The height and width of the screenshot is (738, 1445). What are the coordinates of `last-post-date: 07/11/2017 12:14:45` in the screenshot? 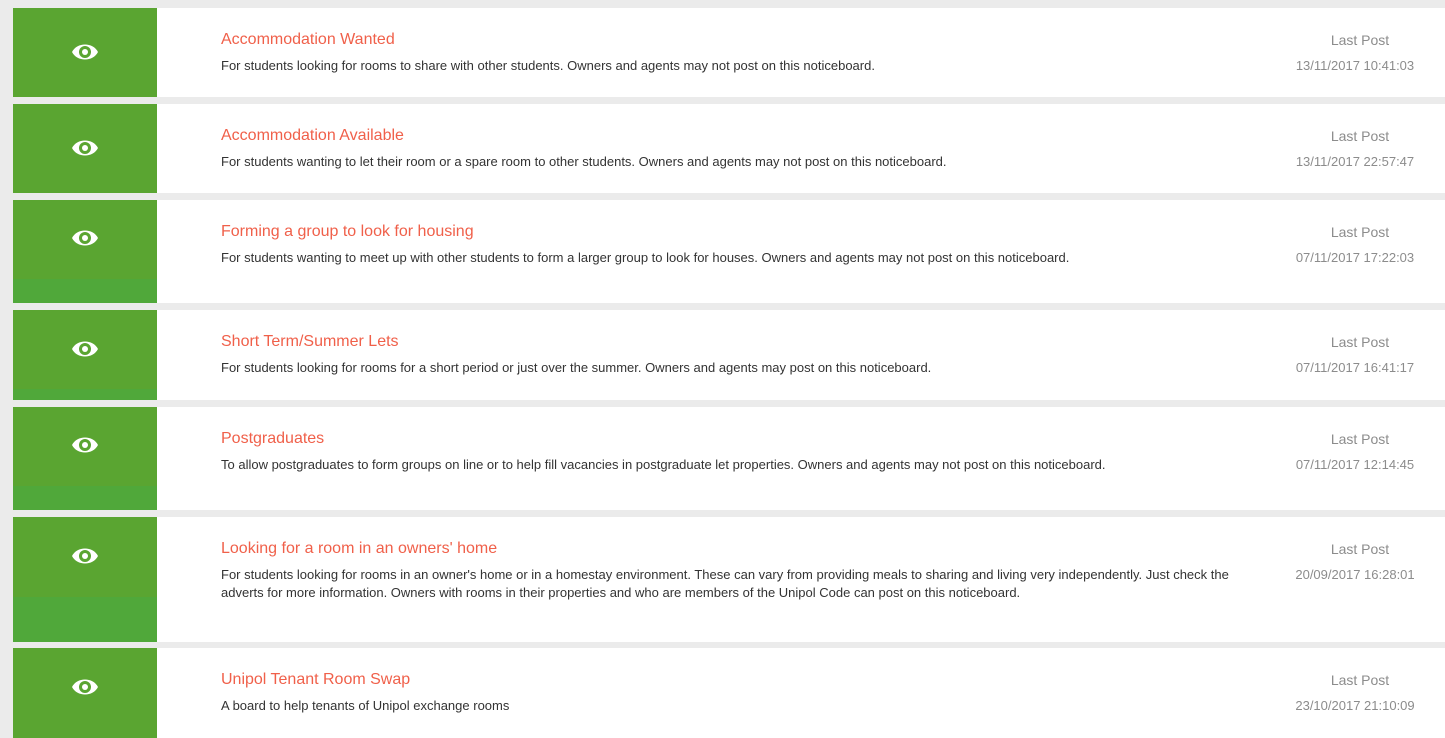 It's located at (1355, 464).